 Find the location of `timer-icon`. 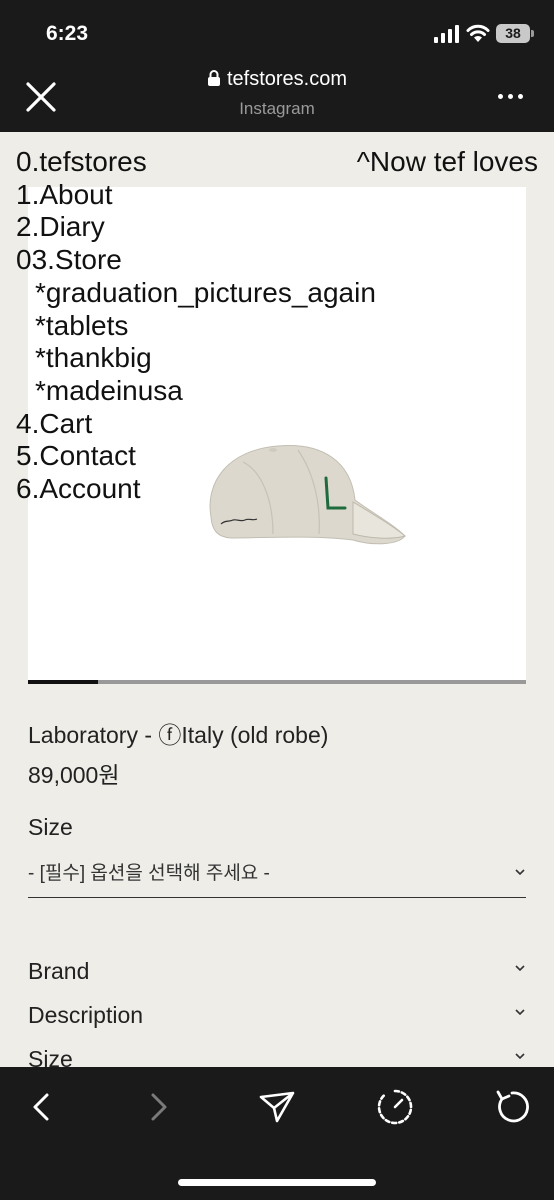

timer-icon is located at coordinates (395, 1107).